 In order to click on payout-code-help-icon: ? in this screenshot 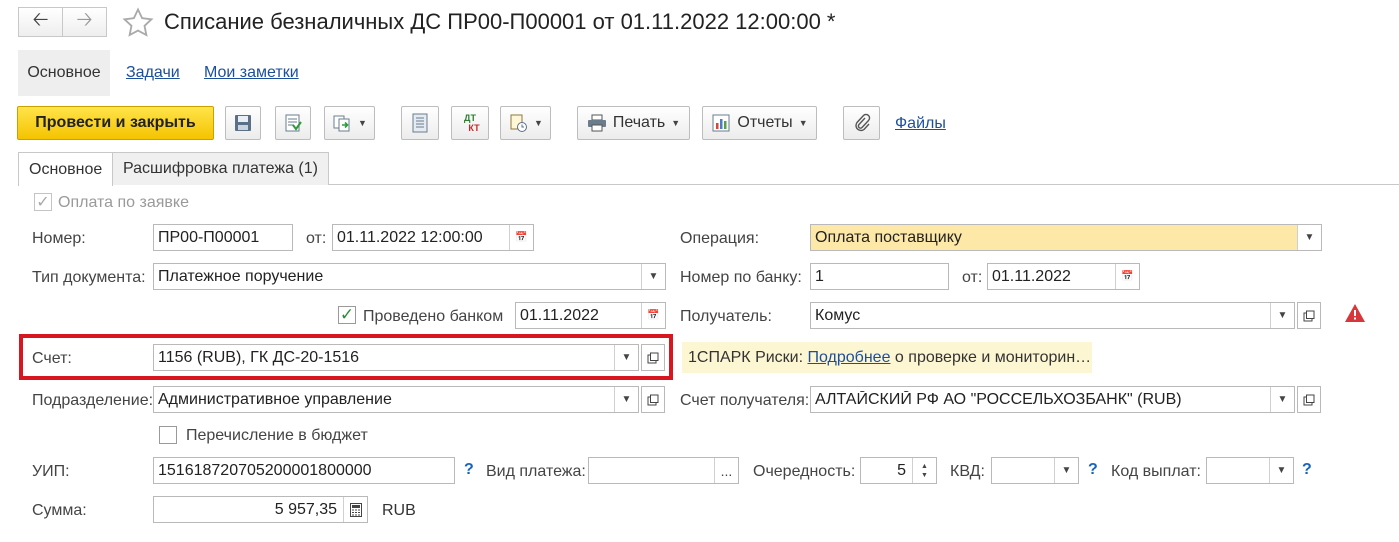, I will do `click(1307, 470)`.